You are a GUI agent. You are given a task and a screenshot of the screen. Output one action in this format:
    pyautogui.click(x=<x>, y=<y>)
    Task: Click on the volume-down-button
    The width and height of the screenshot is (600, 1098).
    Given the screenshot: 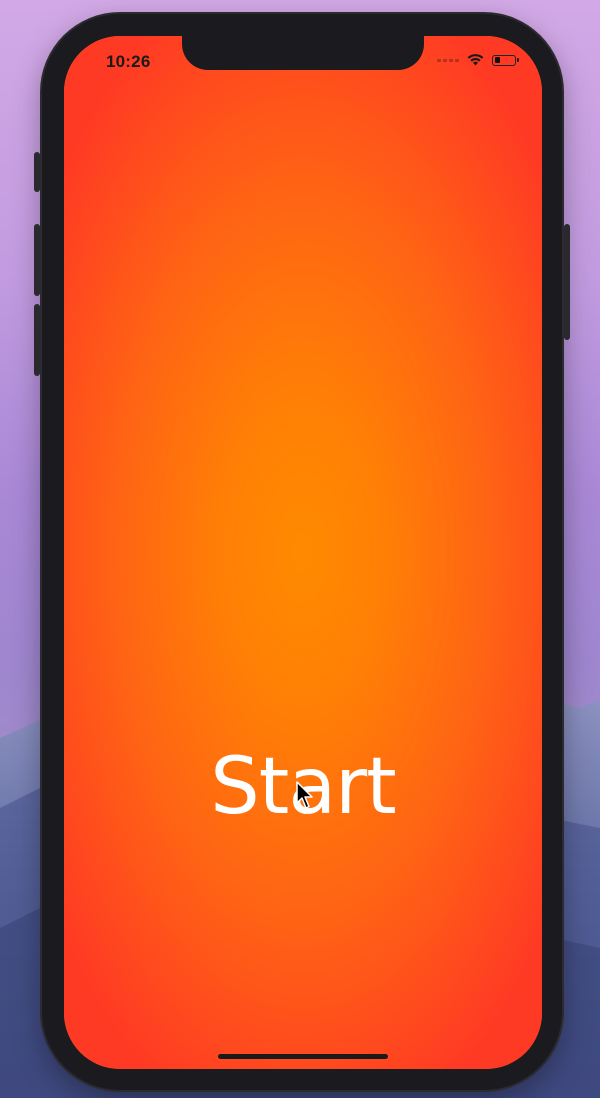 What is the action you would take?
    pyautogui.click(x=37, y=340)
    